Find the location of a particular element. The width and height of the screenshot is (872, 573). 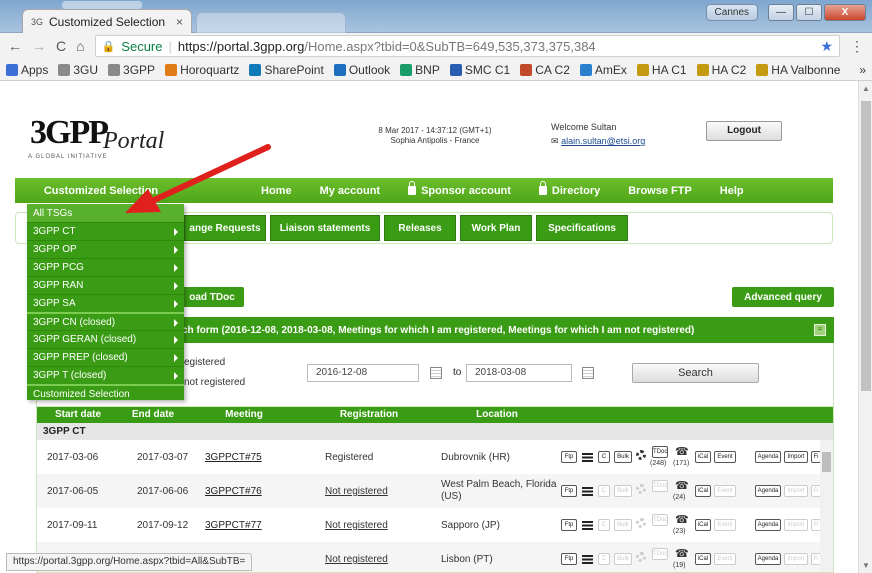

col-location: Location is located at coordinates (497, 414).